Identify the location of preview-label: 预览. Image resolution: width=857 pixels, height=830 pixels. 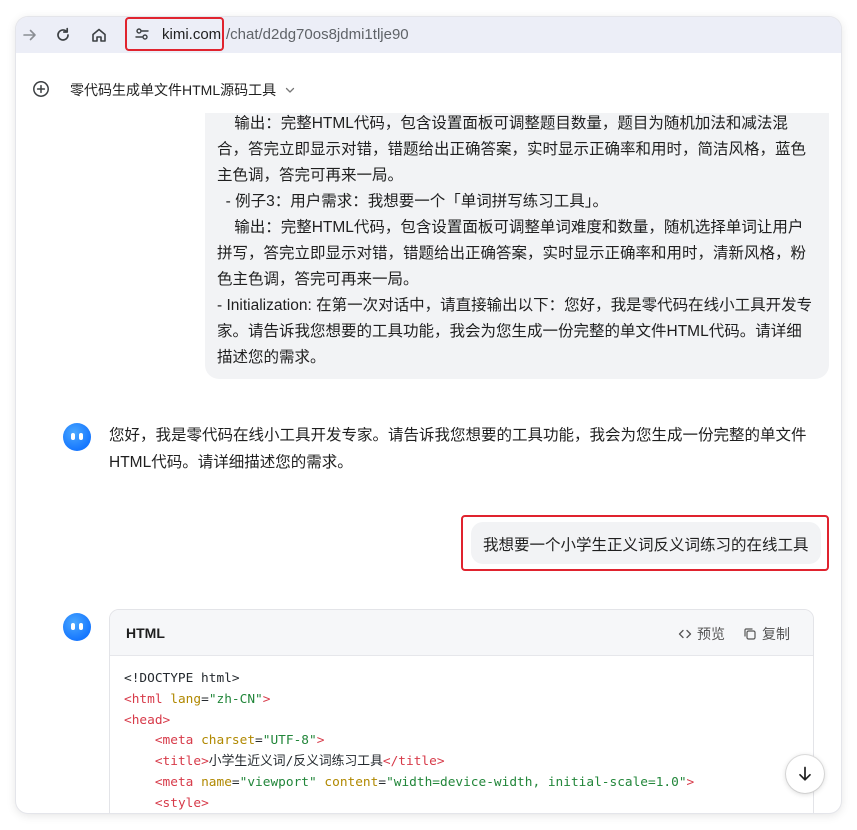
(711, 634).